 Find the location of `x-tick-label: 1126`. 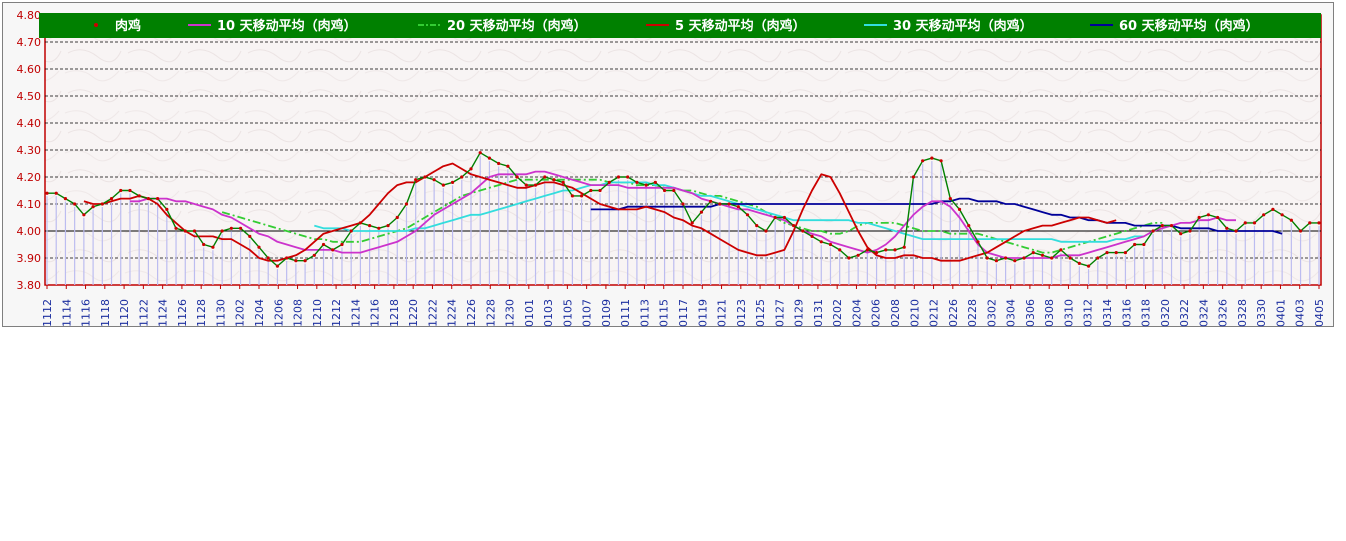

x-tick-label: 1126 is located at coordinates (182, 313).